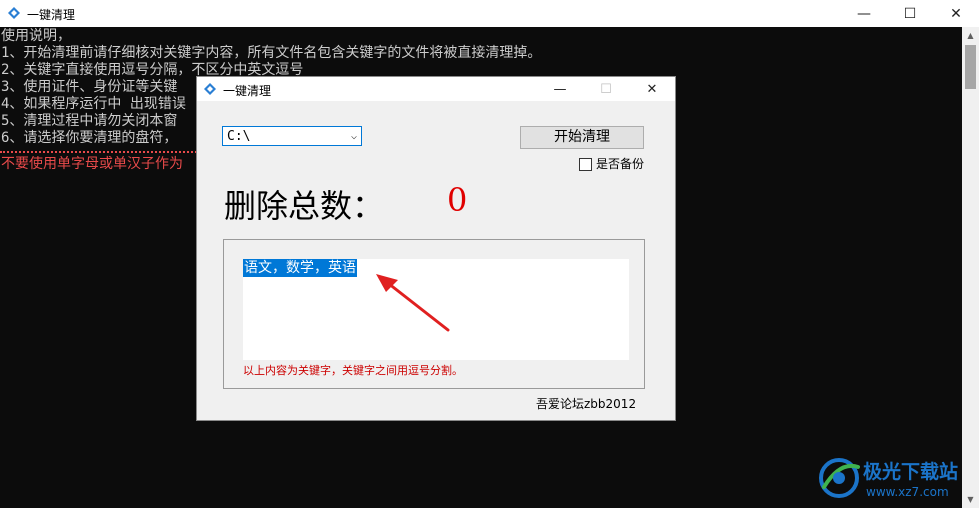 Image resolution: width=979 pixels, height=508 pixels. What do you see at coordinates (353, 370) in the screenshot?
I see `keyword-hint: 以上内容为关键字，关键字之间用逗号分割。` at bounding box center [353, 370].